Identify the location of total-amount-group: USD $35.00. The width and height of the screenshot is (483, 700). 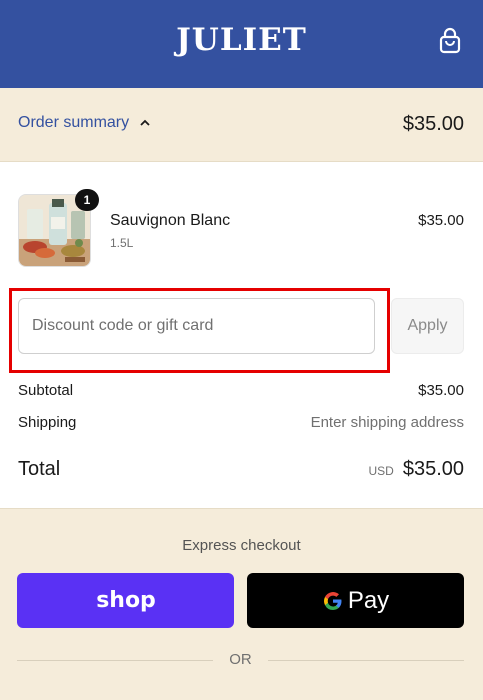
(416, 469).